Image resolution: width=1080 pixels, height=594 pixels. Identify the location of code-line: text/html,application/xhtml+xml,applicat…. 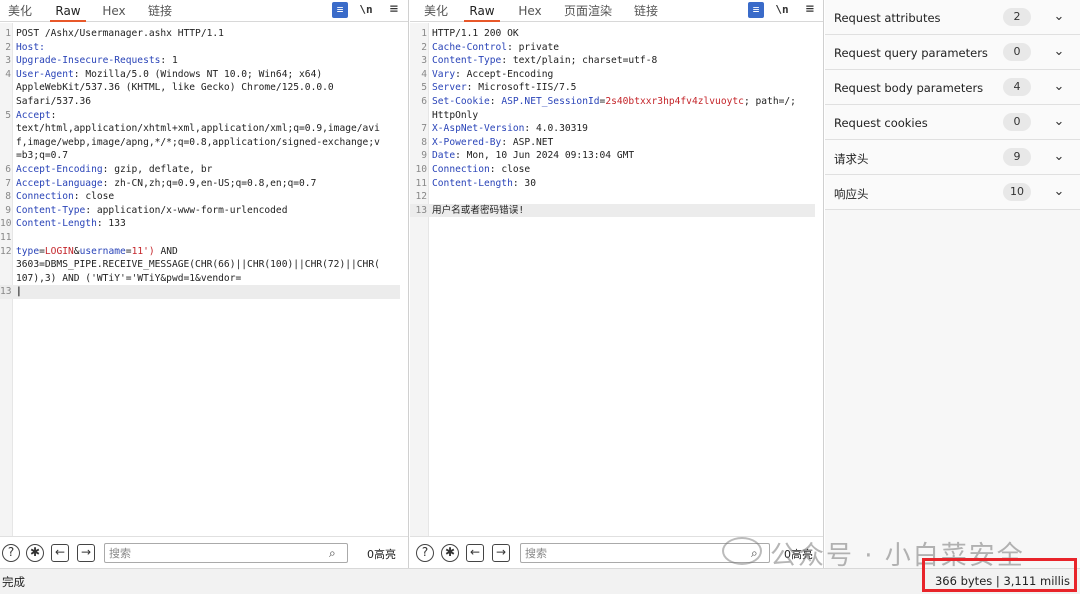
(200, 129).